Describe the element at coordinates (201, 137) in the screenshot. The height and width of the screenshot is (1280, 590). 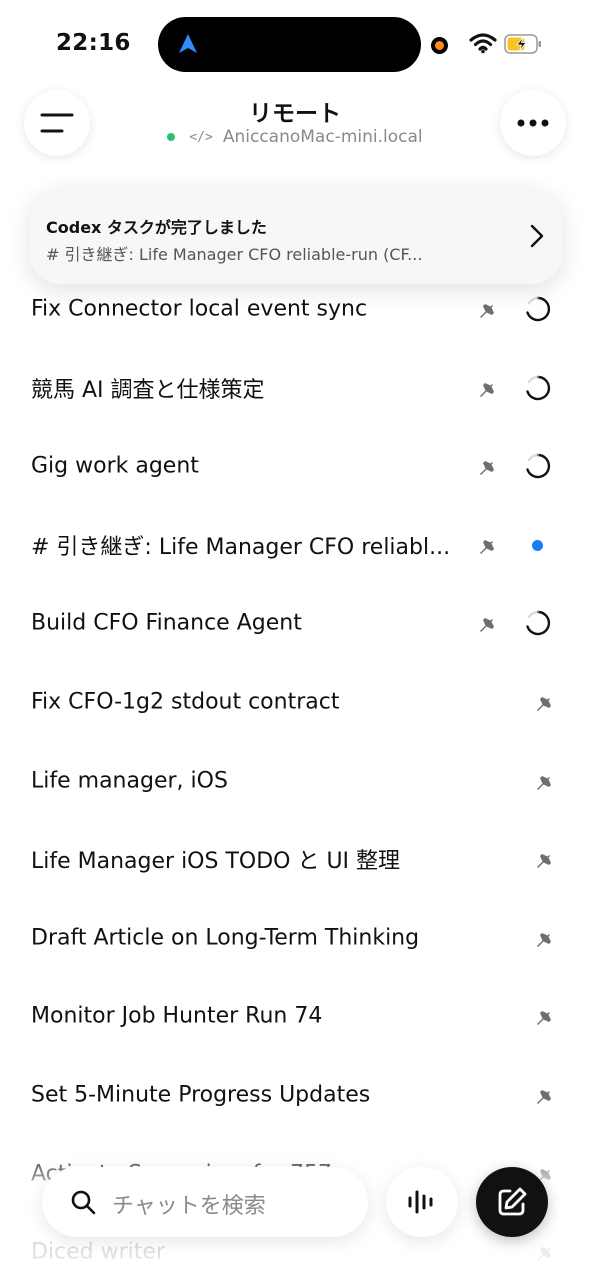
I see `code-icon: </>` at that location.